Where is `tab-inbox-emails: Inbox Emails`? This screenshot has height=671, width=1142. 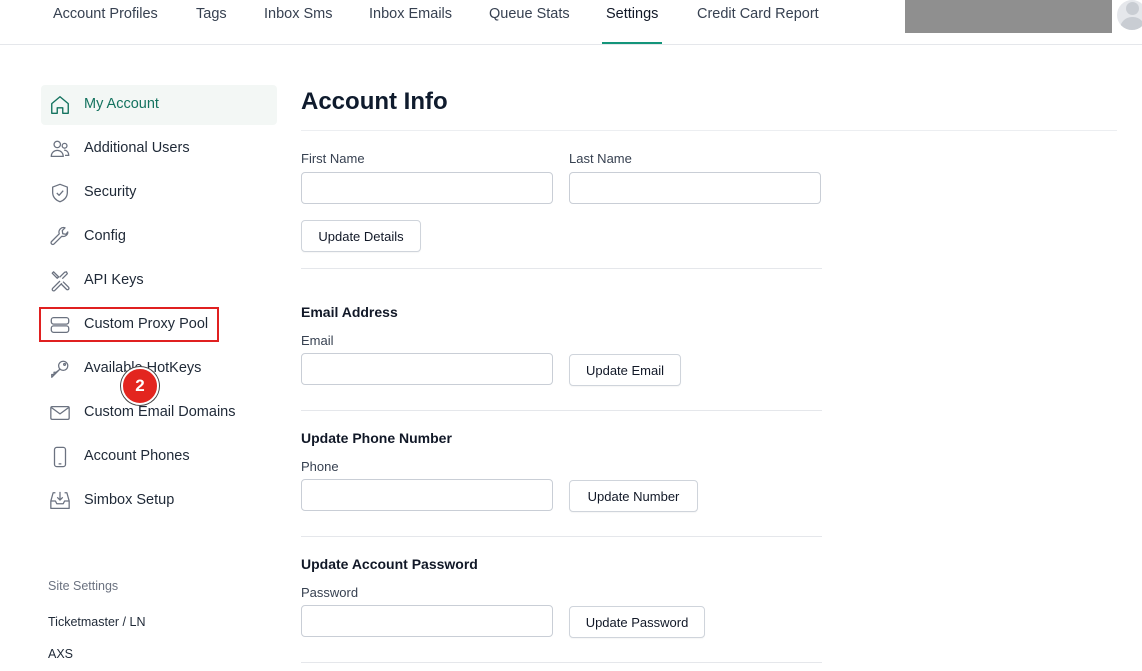
tab-inbox-emails: Inbox Emails is located at coordinates (410, 22).